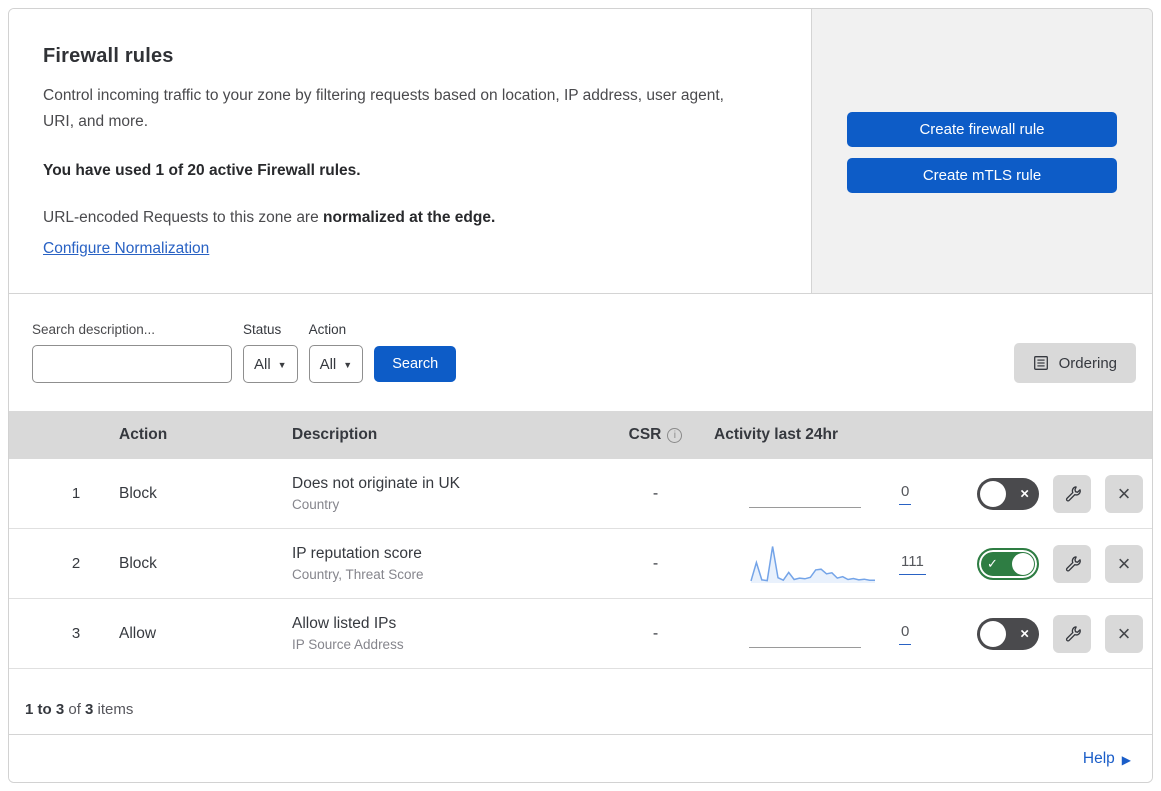  I want to click on search-field, so click(132, 364).